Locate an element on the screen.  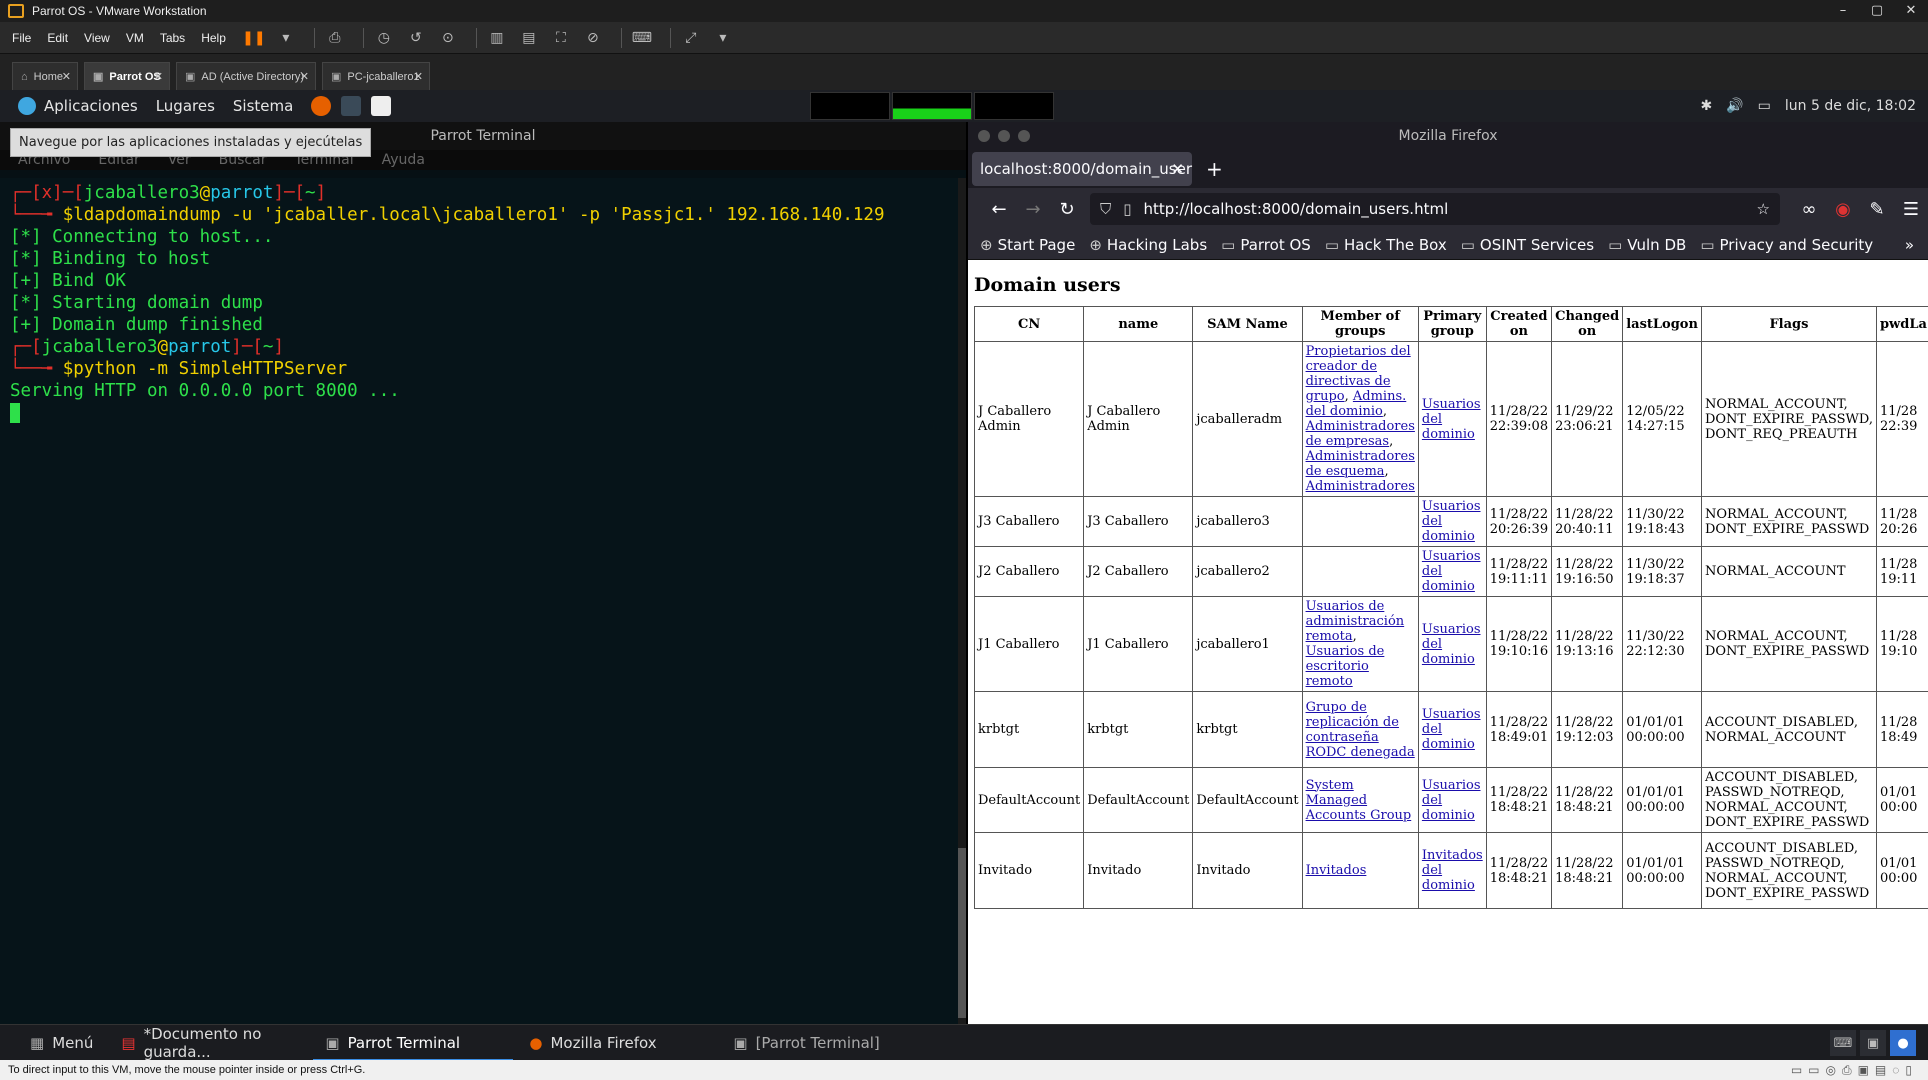
unity-icon: ⊘ is located at coordinates (593, 38).